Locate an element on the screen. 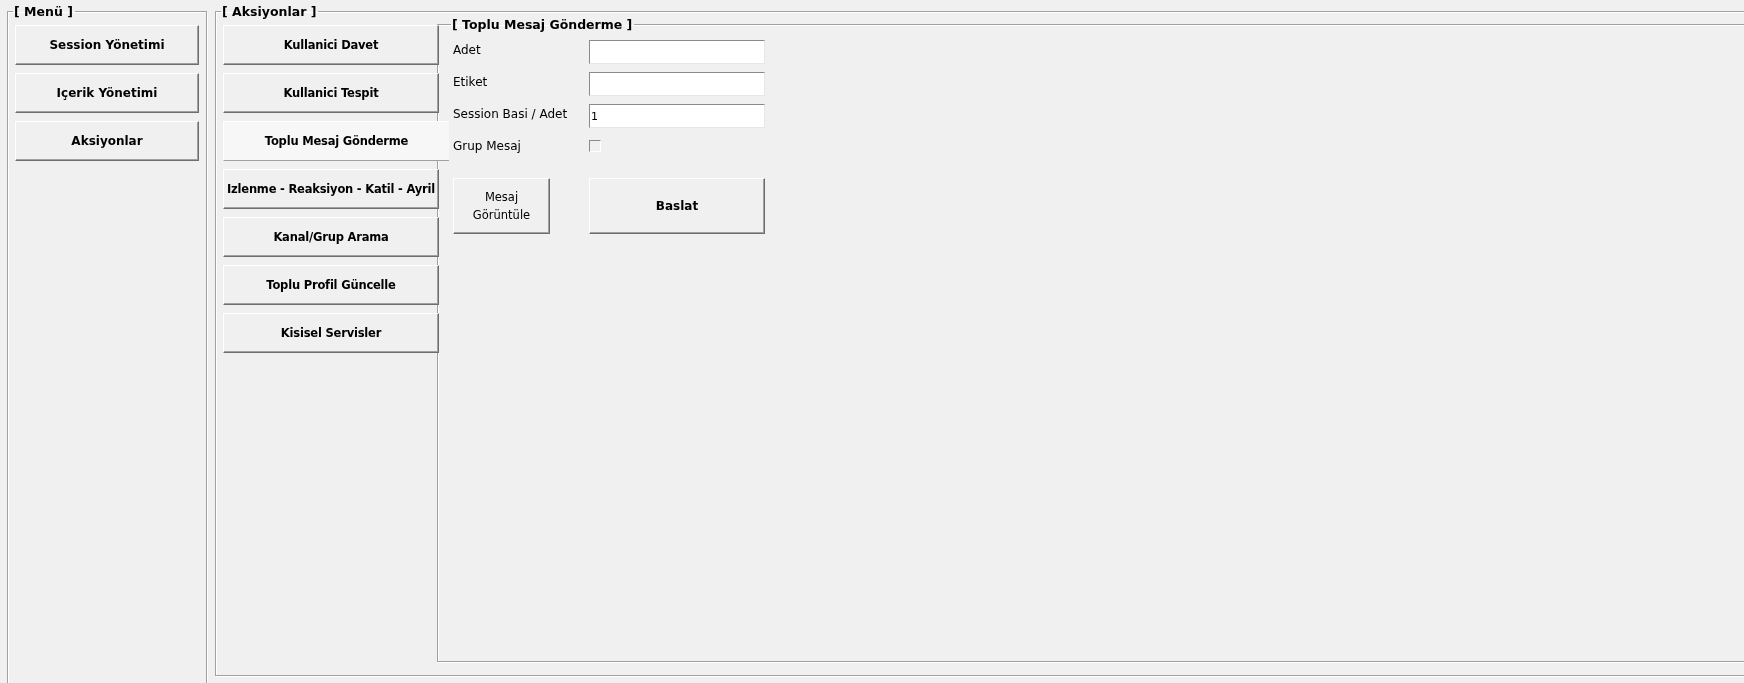 The height and width of the screenshot is (683, 1744). action-tab: Kisisel Servisler is located at coordinates (331, 333).